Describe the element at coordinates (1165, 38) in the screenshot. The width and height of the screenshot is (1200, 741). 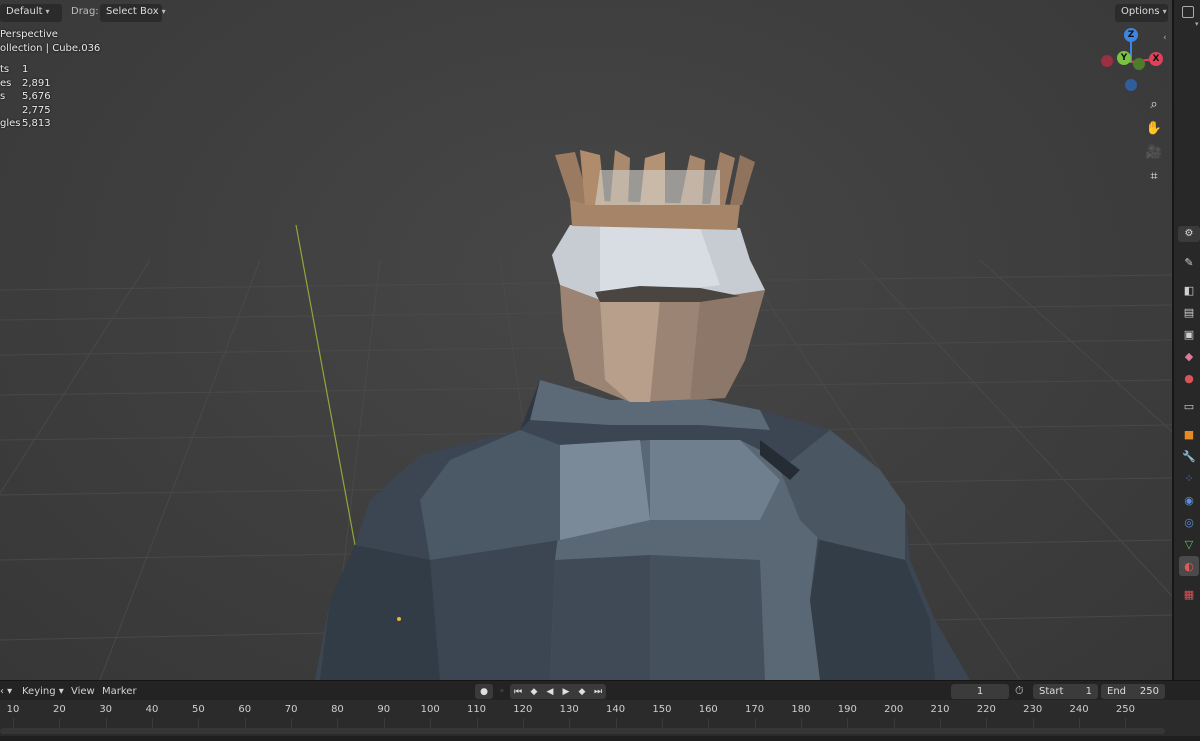
I see `collapse-arrow-icon: ‹` at that location.